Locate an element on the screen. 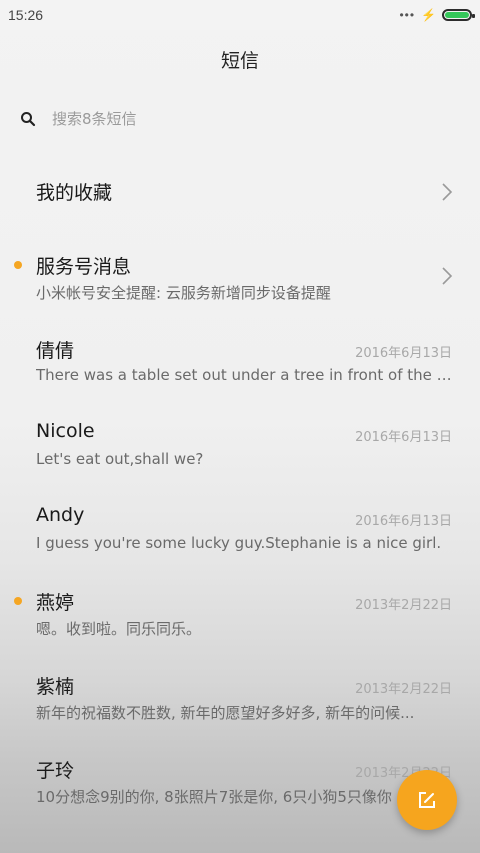 The height and width of the screenshot is (853, 480). compose-icon is located at coordinates (427, 800).